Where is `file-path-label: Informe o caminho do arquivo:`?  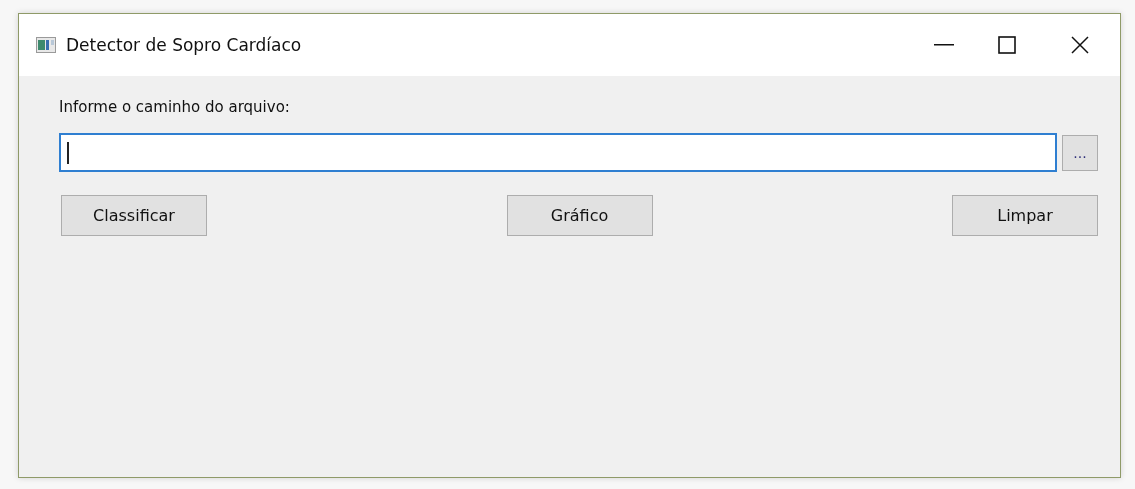 file-path-label: Informe o caminho do arquivo: is located at coordinates (175, 108).